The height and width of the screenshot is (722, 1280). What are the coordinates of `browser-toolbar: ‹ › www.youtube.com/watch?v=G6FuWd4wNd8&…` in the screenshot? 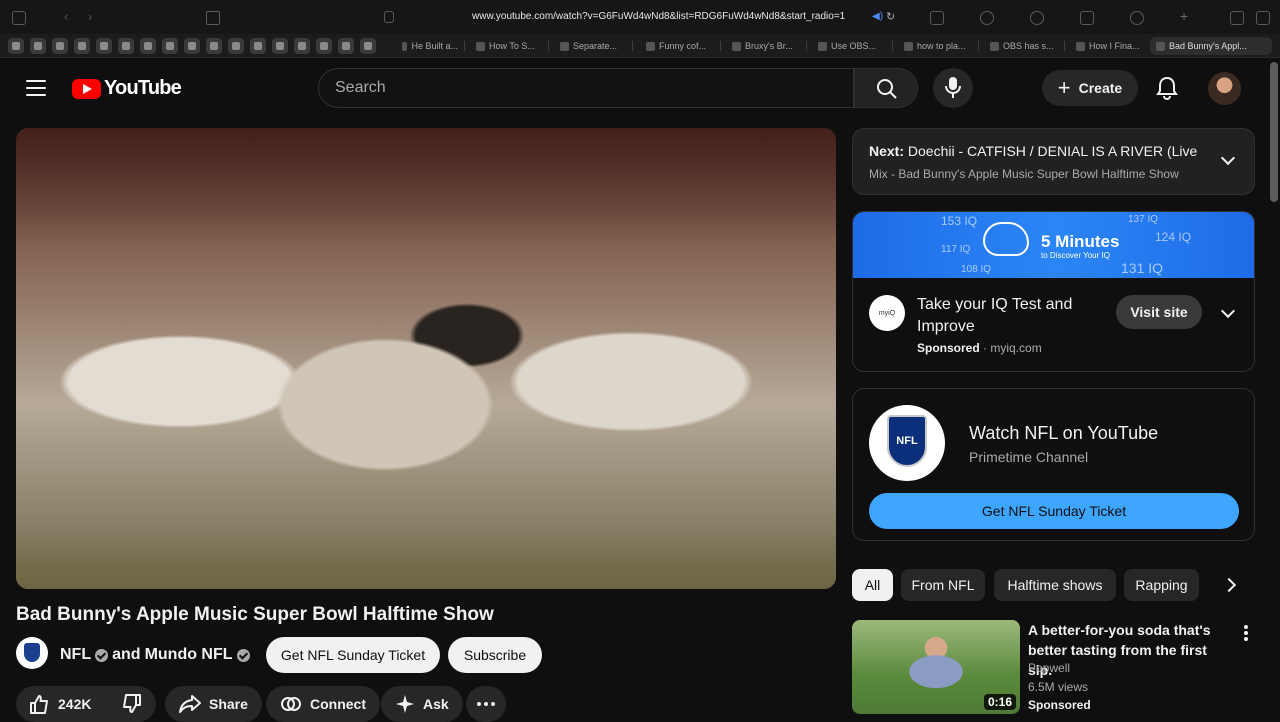 It's located at (640, 17).